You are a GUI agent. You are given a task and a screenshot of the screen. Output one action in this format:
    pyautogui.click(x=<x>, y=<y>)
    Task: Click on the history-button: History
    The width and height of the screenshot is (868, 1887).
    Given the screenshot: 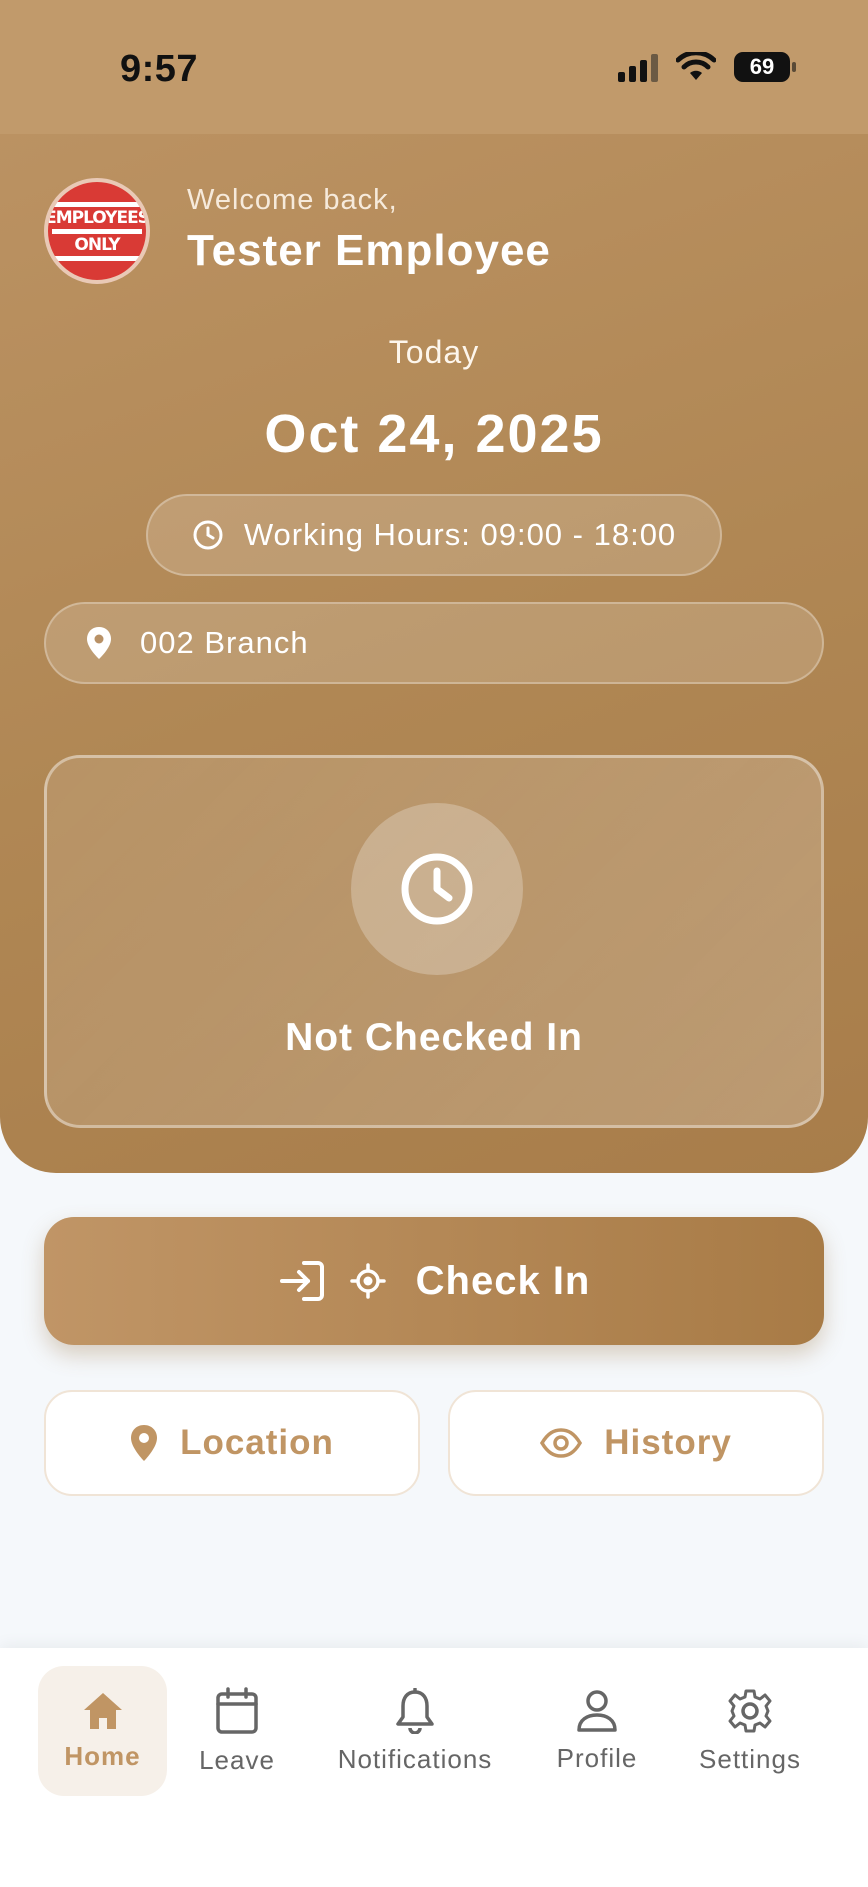 What is the action you would take?
    pyautogui.click(x=636, y=1443)
    